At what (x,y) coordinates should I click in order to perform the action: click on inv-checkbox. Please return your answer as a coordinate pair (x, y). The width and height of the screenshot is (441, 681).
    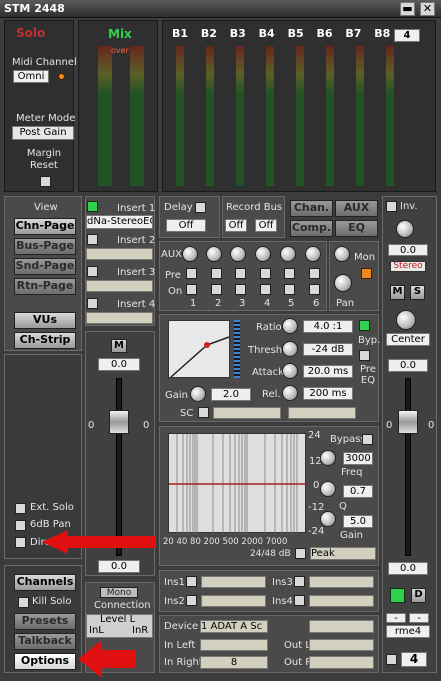
    Looking at the image, I should click on (391, 206).